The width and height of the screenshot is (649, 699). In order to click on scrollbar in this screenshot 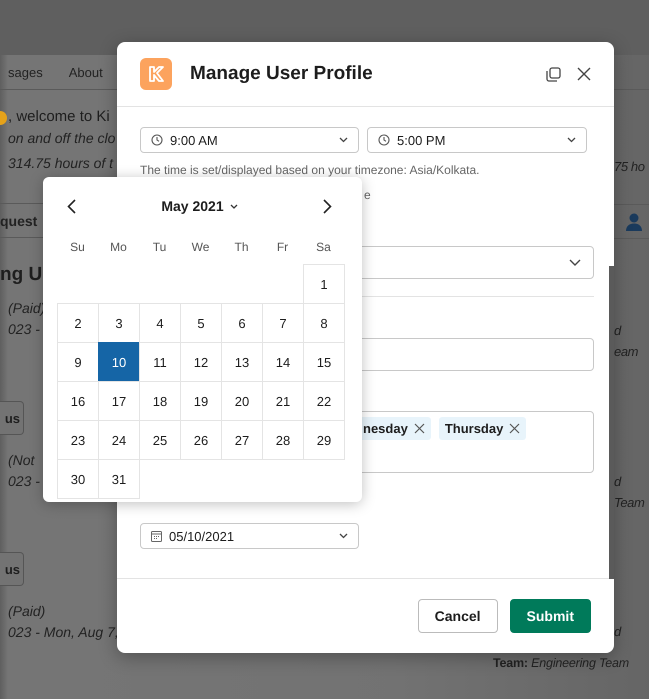, I will do `click(611, 422)`.